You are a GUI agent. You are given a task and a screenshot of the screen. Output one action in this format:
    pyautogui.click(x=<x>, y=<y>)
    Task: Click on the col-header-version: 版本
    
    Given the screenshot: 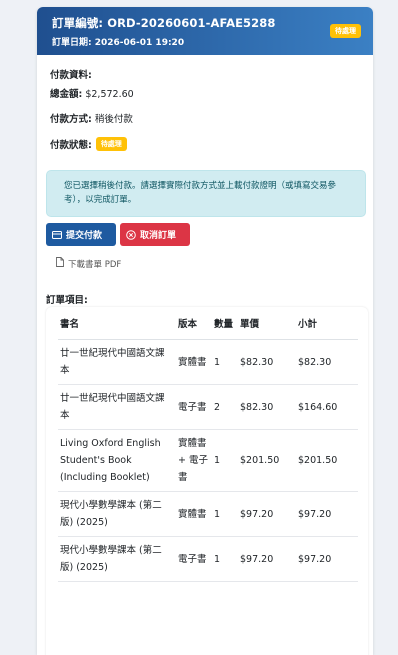 What is the action you would take?
    pyautogui.click(x=194, y=323)
    